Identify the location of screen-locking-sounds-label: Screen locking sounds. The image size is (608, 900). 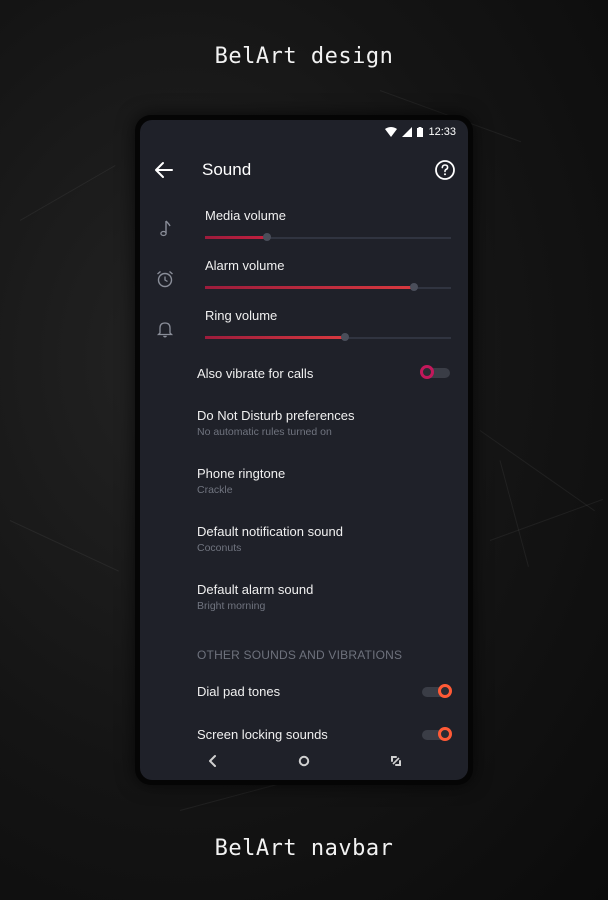
(262, 734).